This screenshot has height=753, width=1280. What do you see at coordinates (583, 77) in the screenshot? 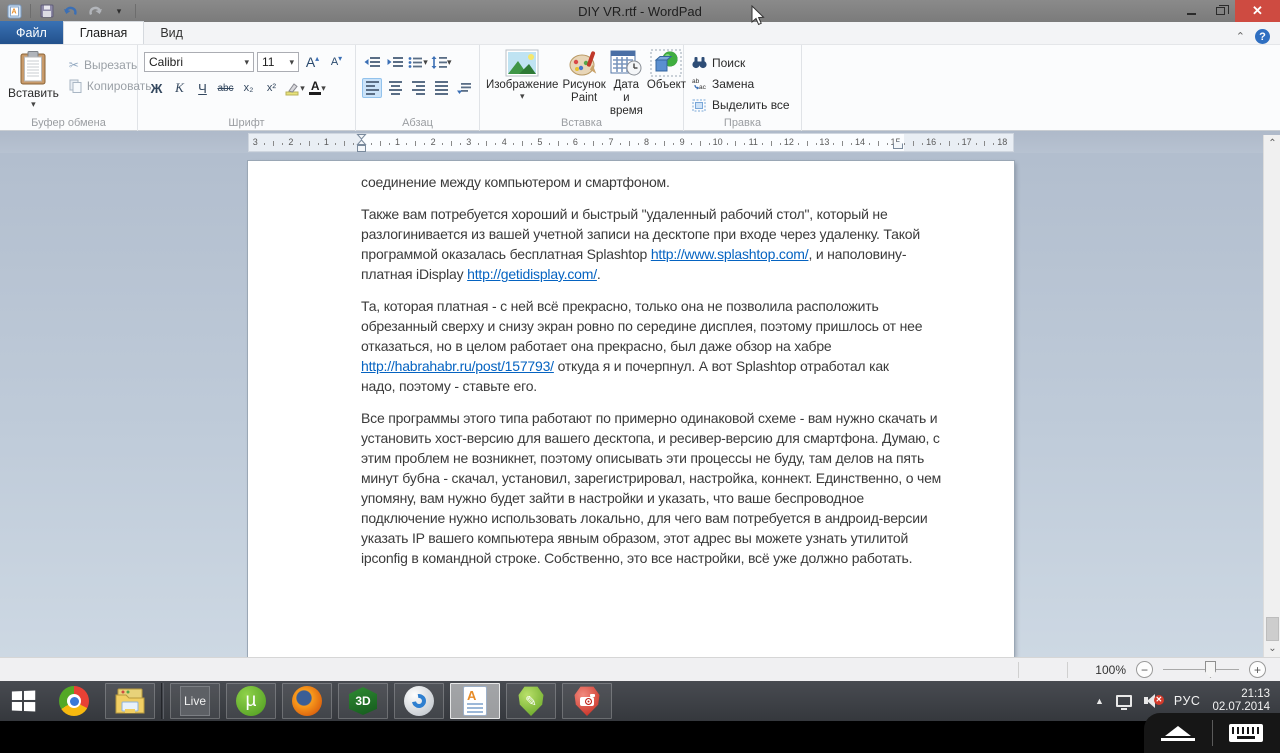
I see `paint-drawing-button: Рисунок Paint` at bounding box center [583, 77].